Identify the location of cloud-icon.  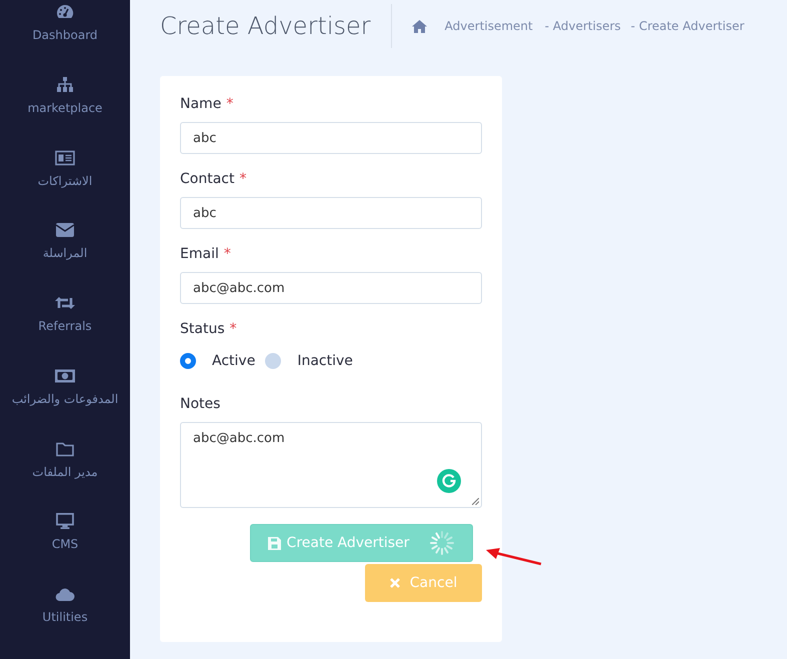
(65, 594).